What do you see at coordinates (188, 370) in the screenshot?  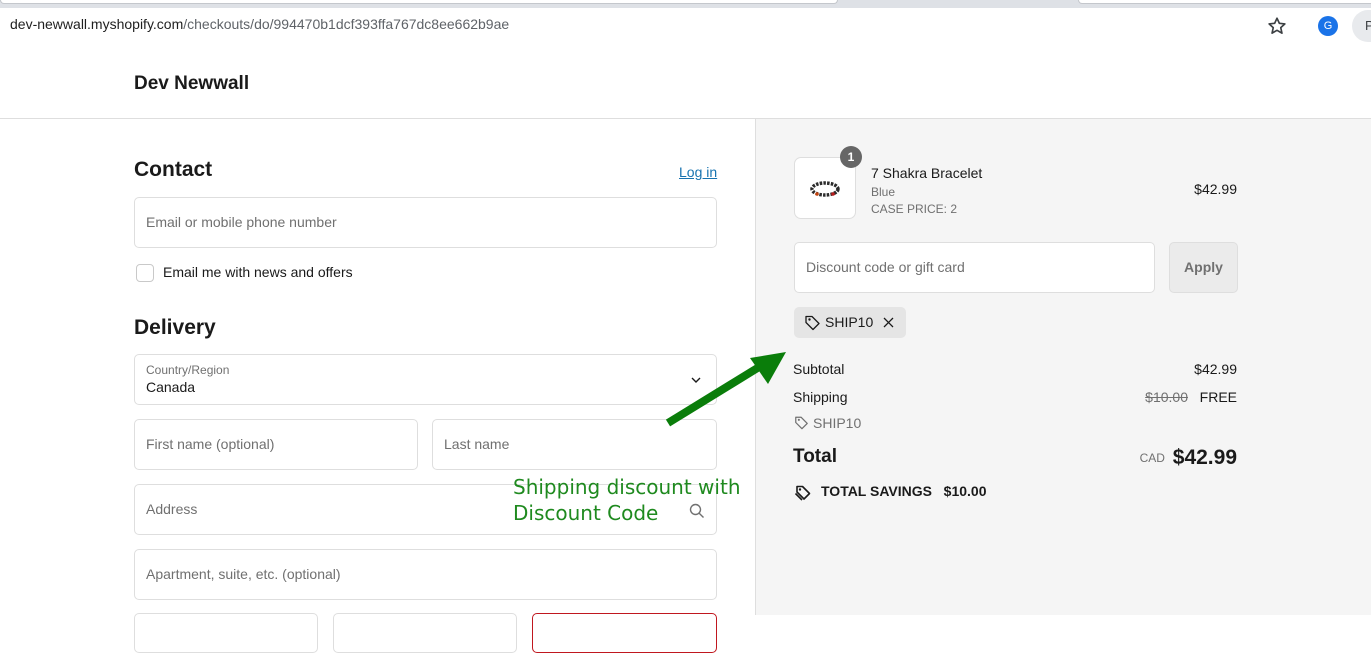 I see `country-label: Country/Region` at bounding box center [188, 370].